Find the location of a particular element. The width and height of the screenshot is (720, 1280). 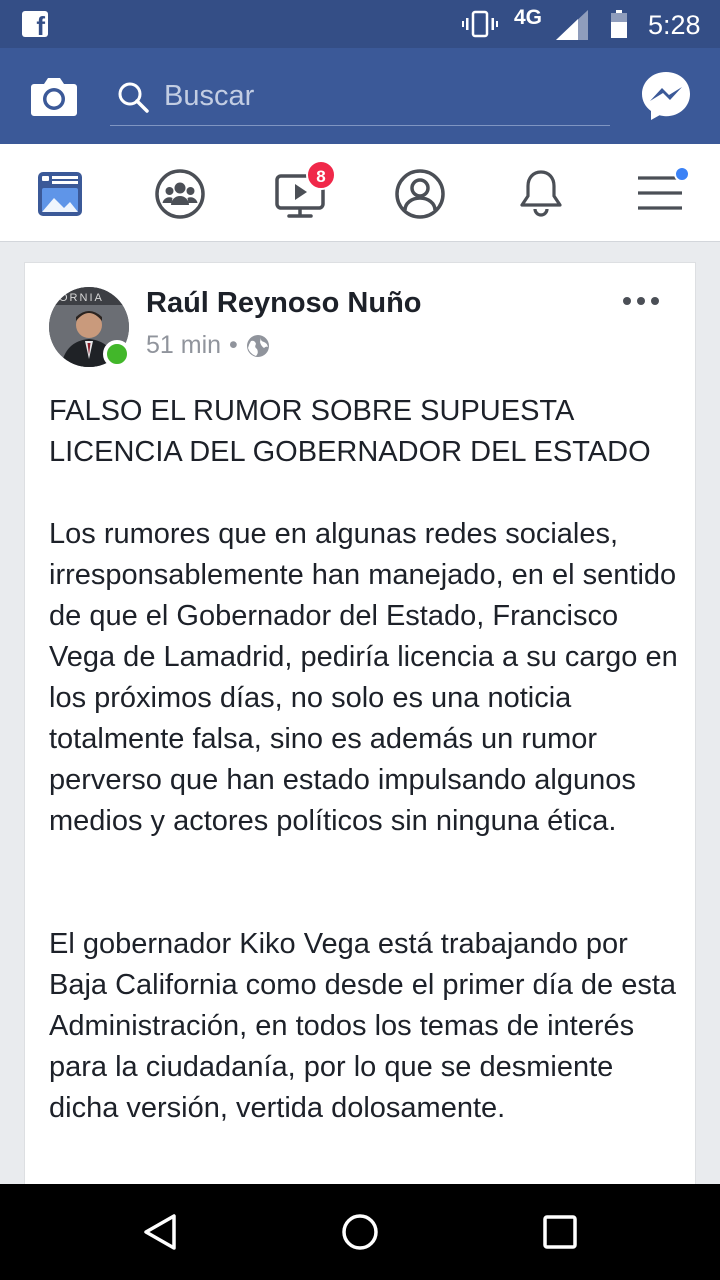

search-bar is located at coordinates (360, 98).